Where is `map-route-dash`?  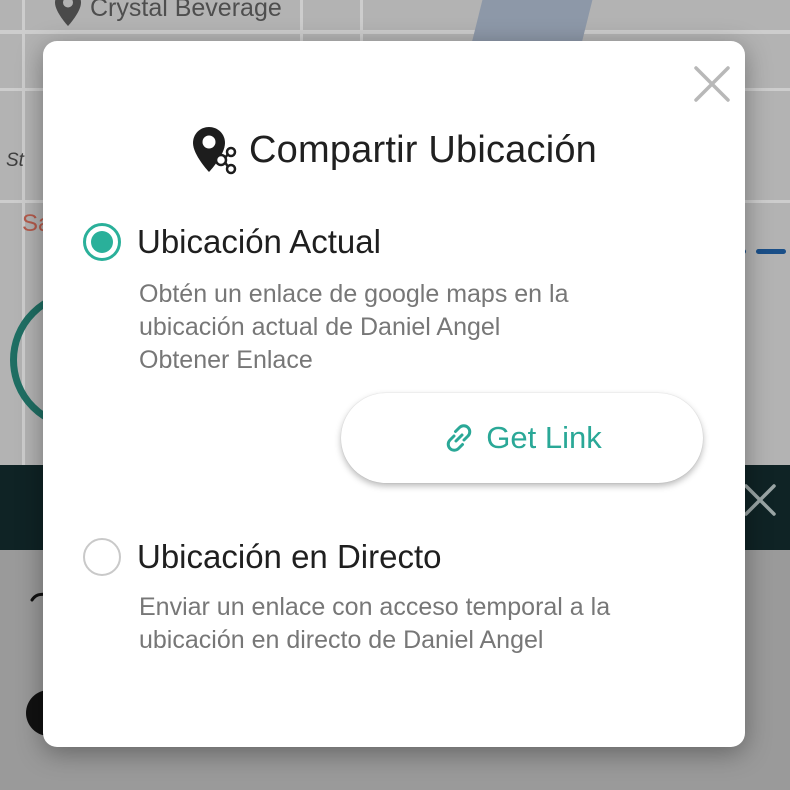
map-route-dash is located at coordinates (771, 251).